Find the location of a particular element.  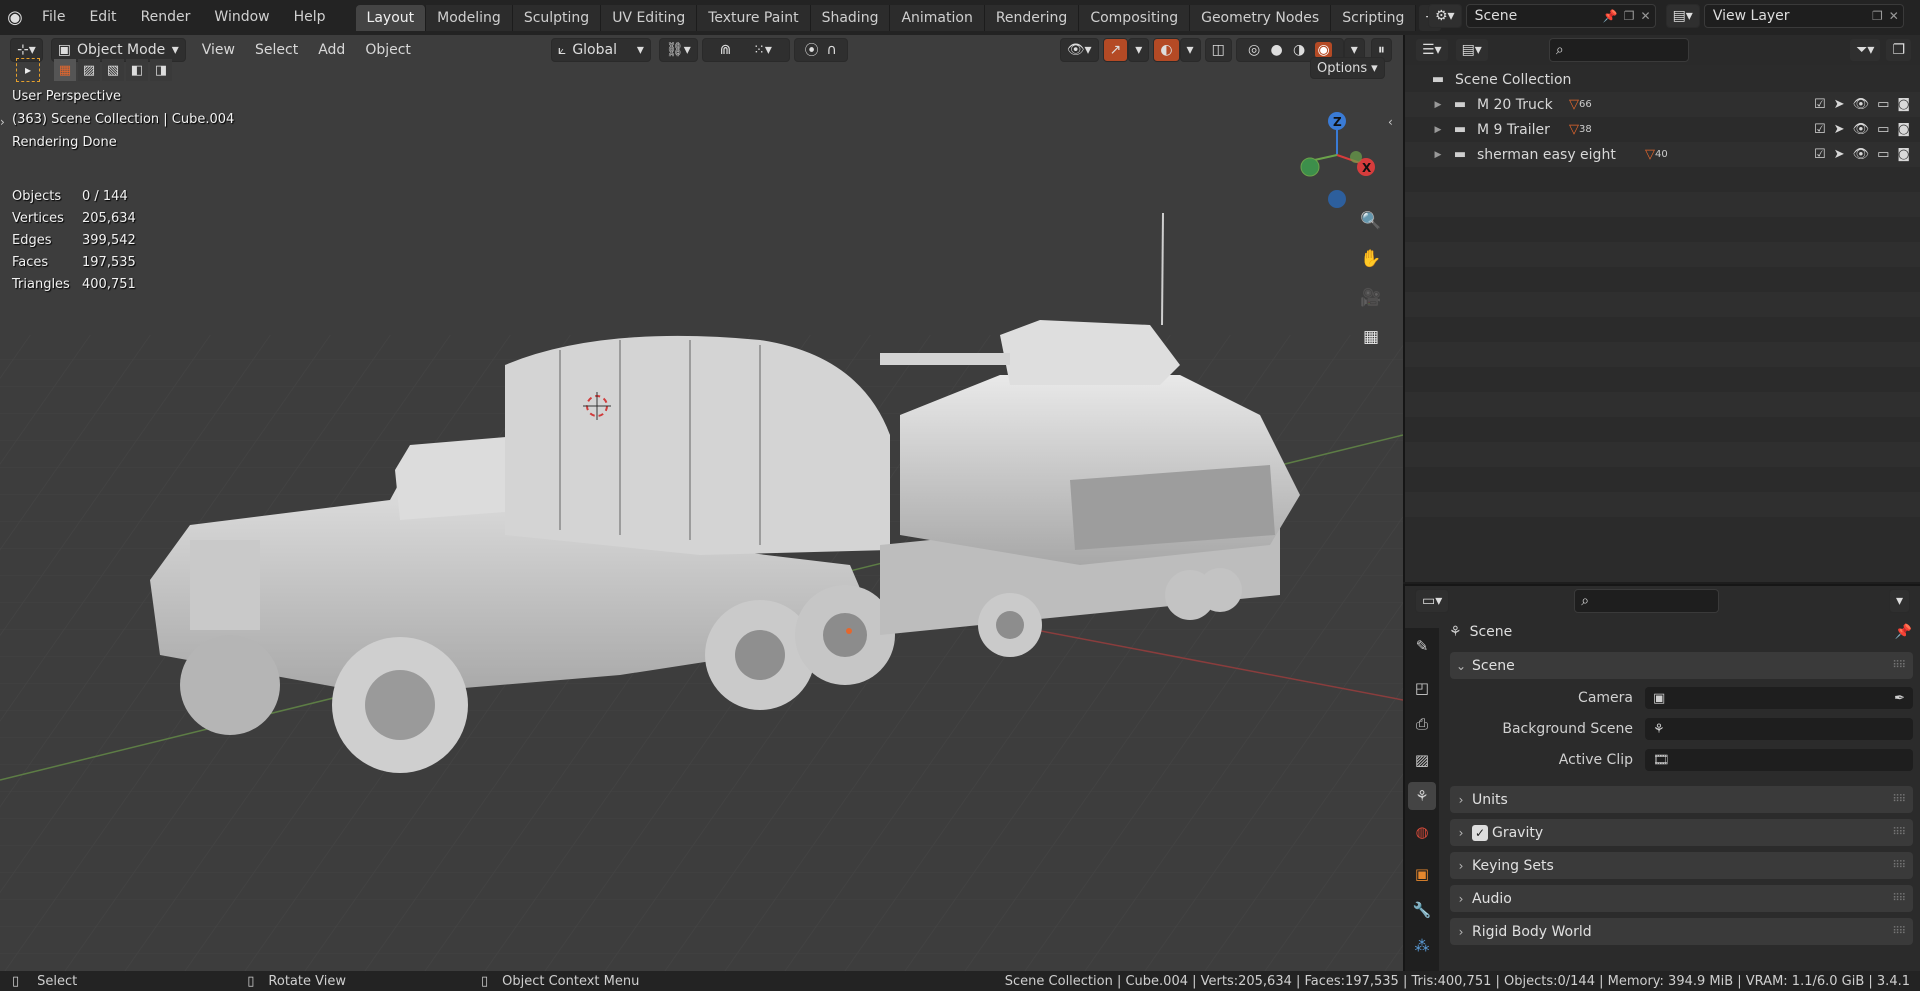

camera-view-icon: 🎥 is located at coordinates (1371, 298).